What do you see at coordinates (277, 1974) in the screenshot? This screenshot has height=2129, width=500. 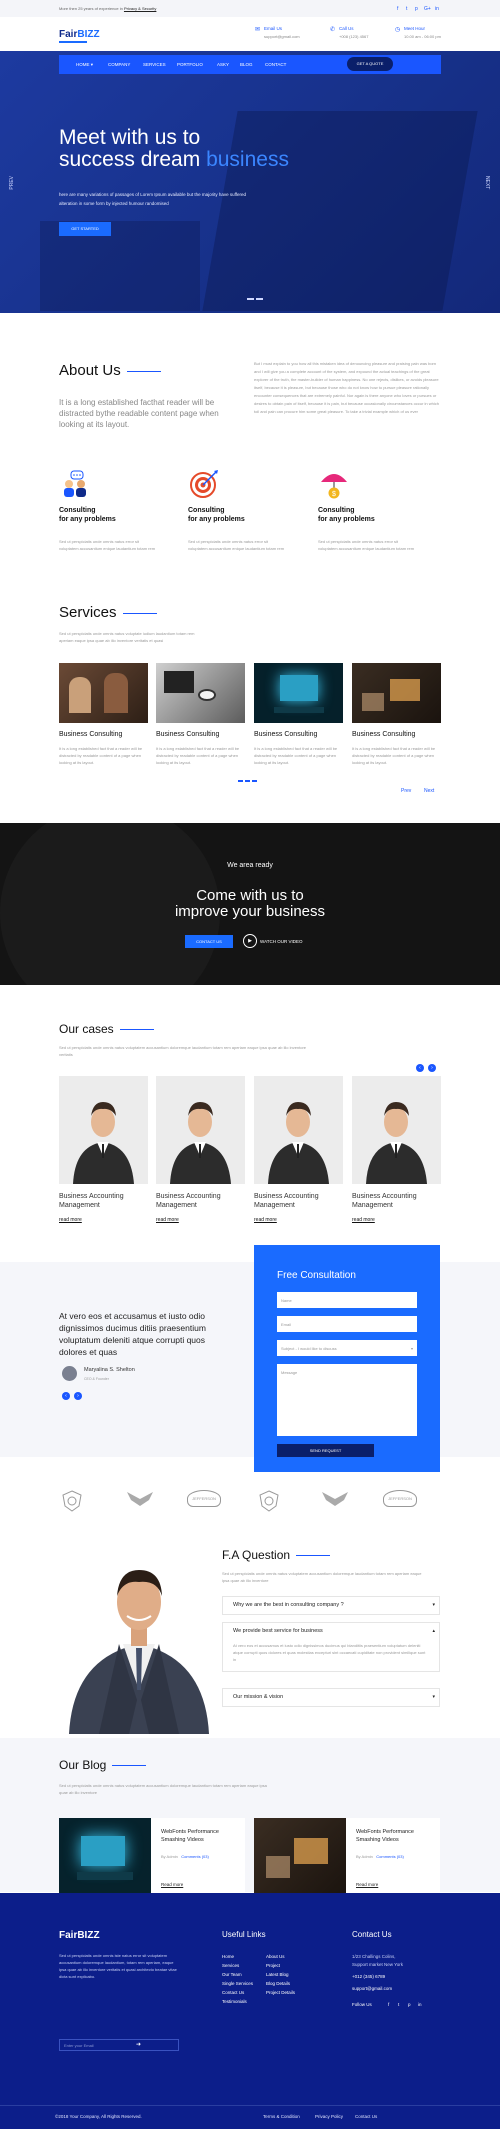 I see `footer-link: Latest Blog` at bounding box center [277, 1974].